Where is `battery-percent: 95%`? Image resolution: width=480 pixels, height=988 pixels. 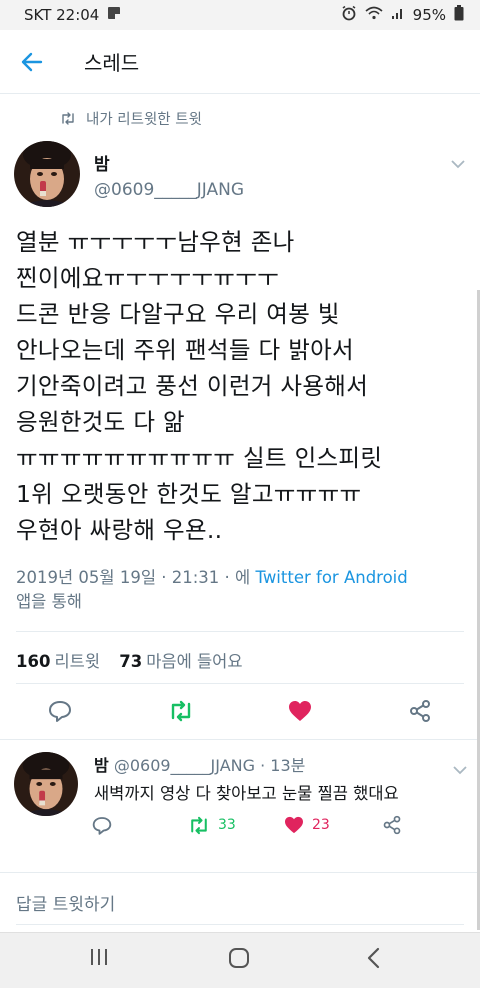
battery-percent: 95% is located at coordinates (429, 15).